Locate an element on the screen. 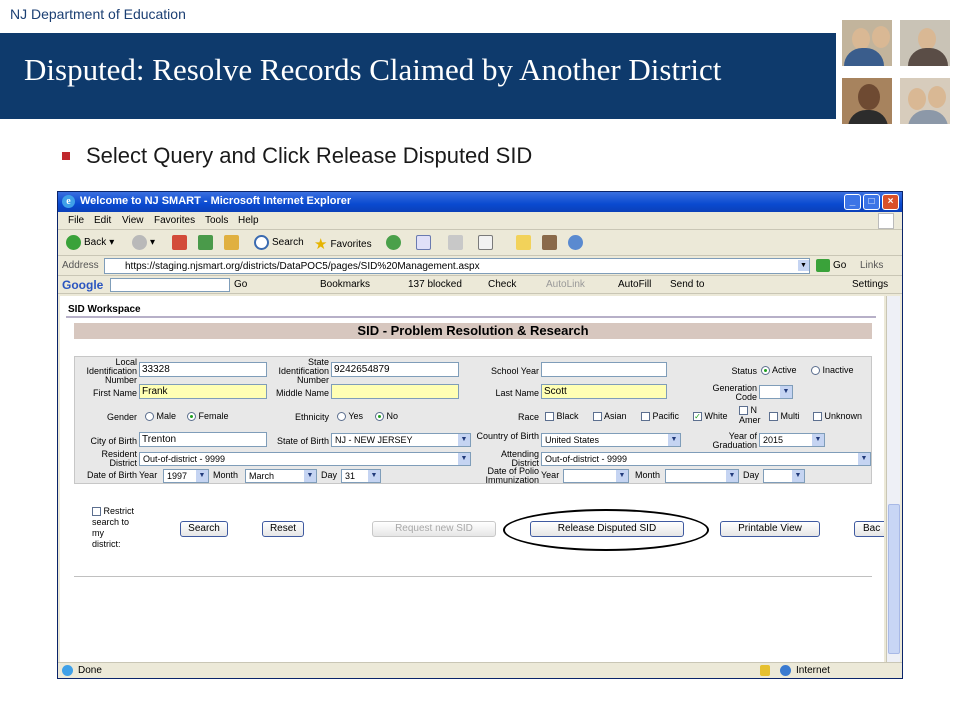 The image size is (960, 720). menu-favorites: Favorites is located at coordinates (174, 220).